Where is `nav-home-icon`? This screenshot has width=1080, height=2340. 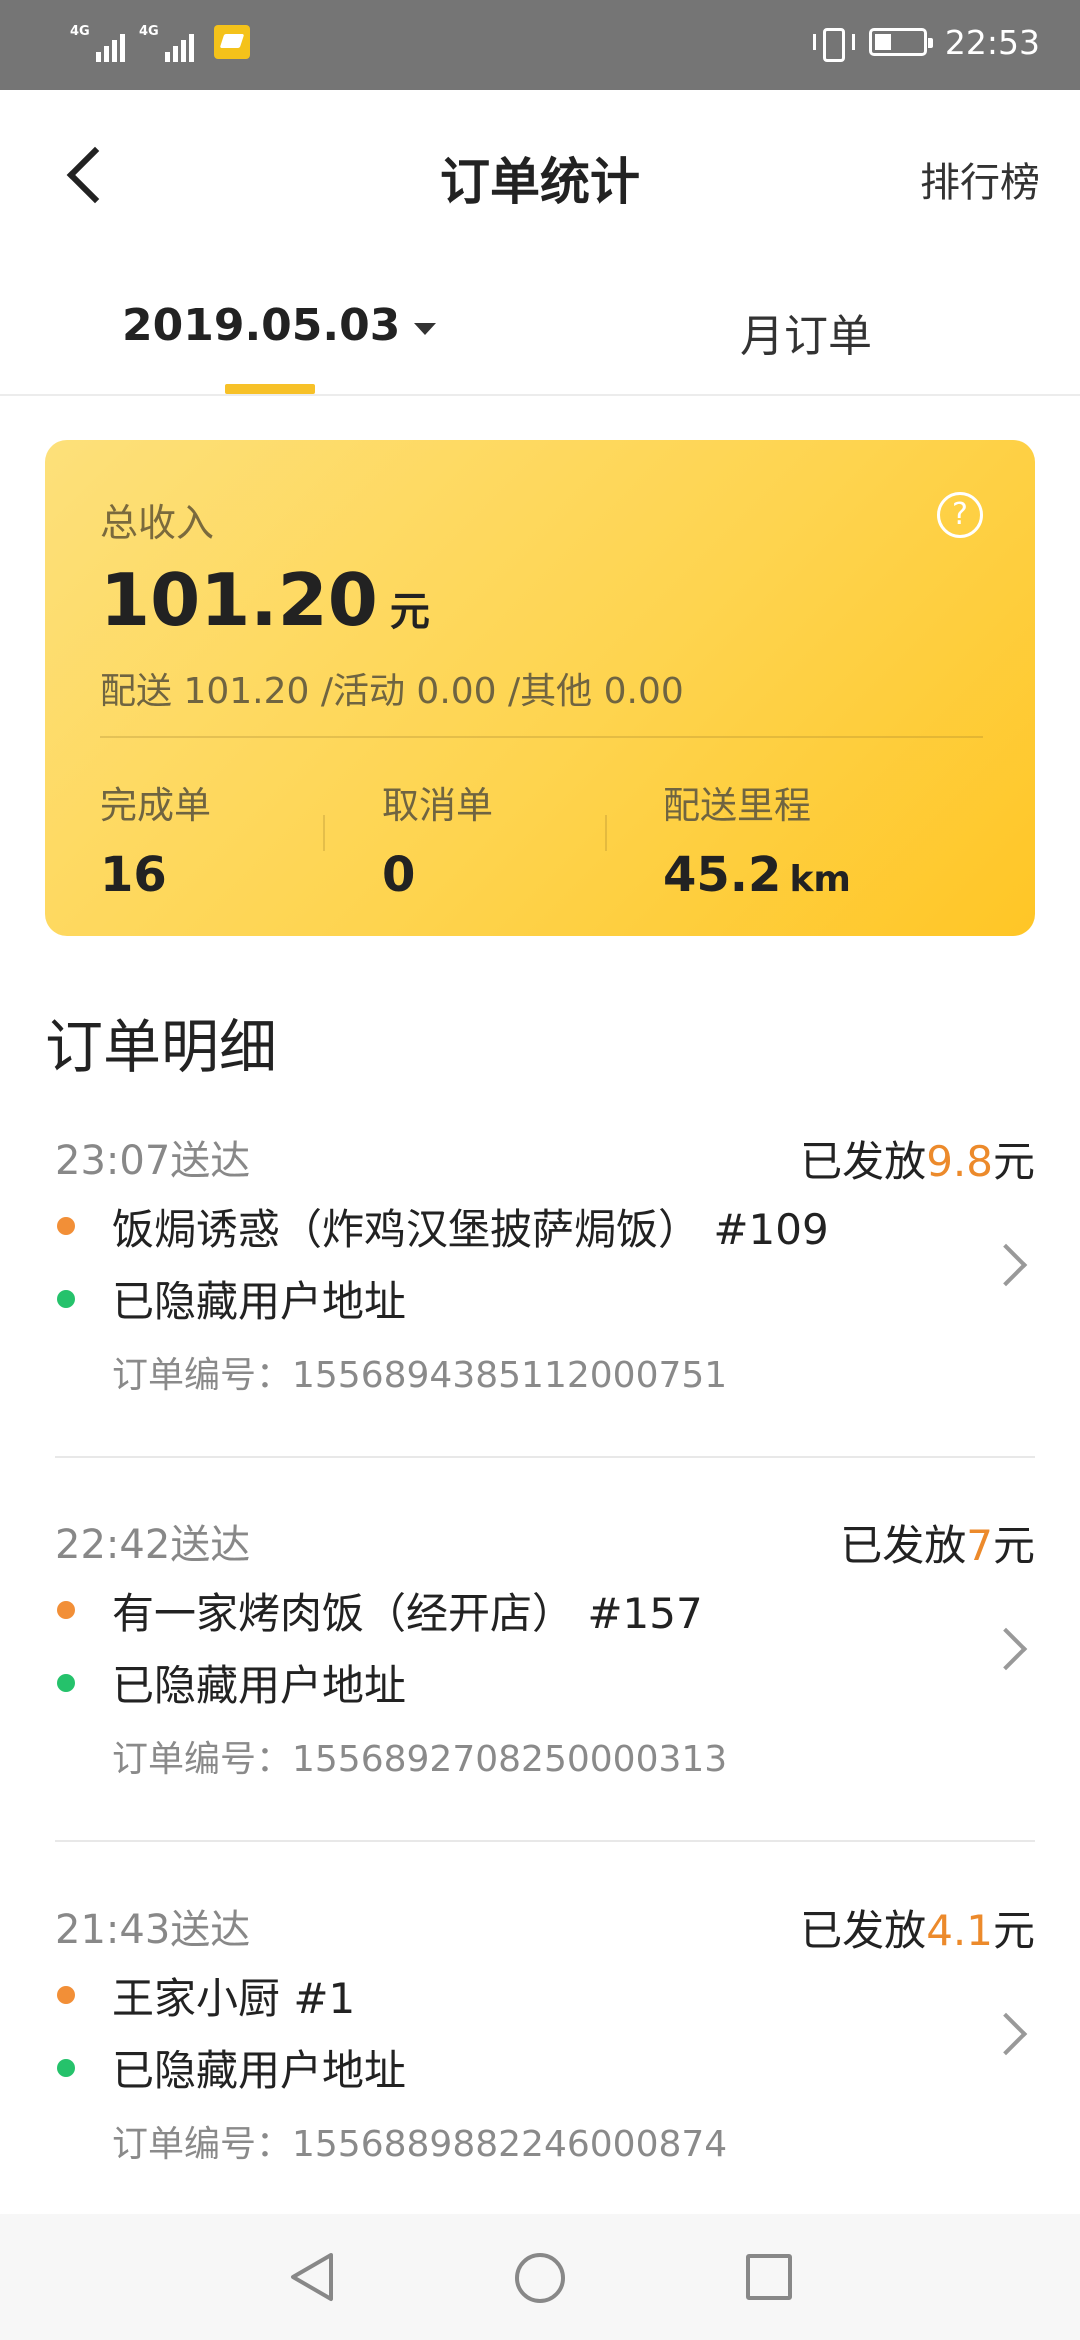 nav-home-icon is located at coordinates (540, 2278).